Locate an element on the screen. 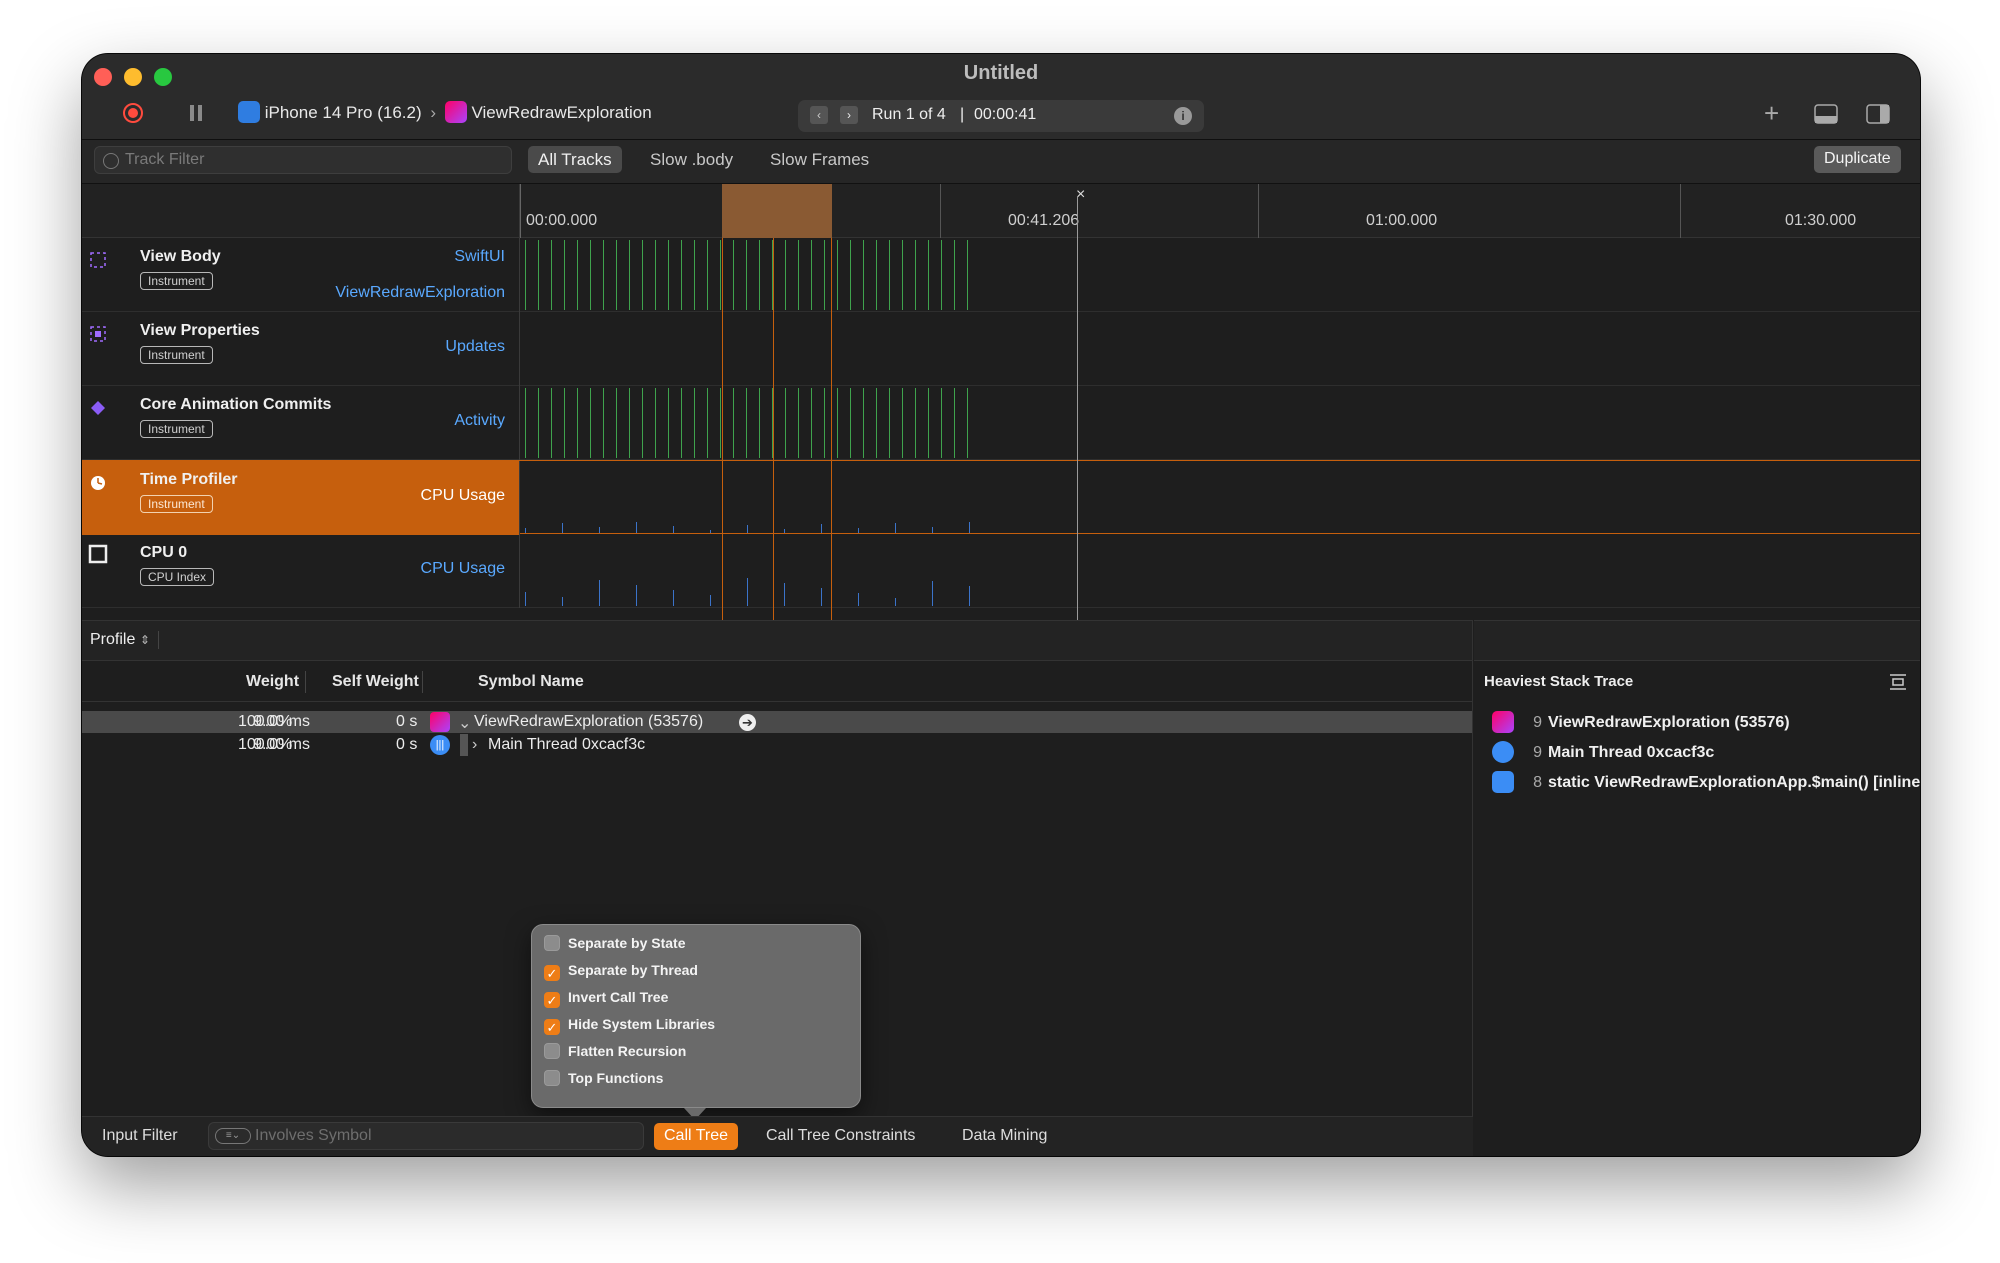 This screenshot has width=2000, height=1263. option-flatten-recursion: Flatten Recursion is located at coordinates (615, 1054).